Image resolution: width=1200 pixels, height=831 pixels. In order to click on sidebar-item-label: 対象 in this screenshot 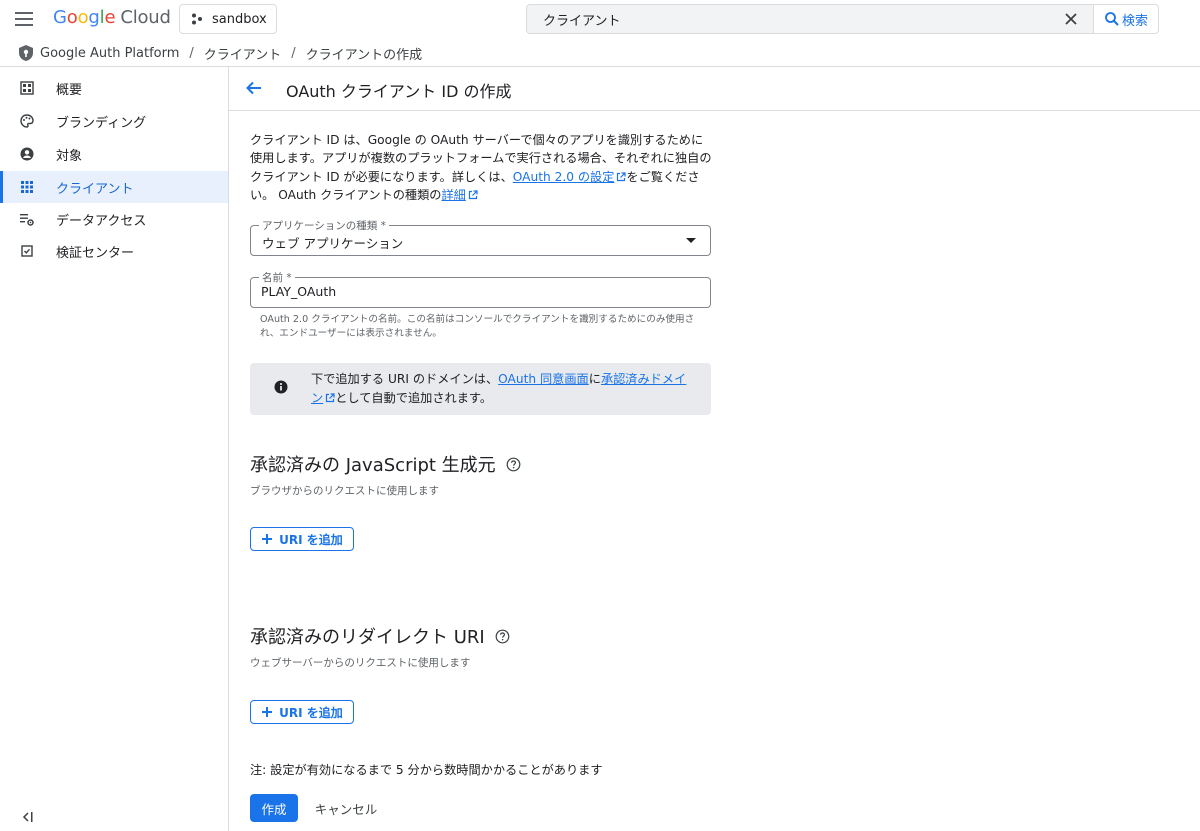, I will do `click(69, 156)`.